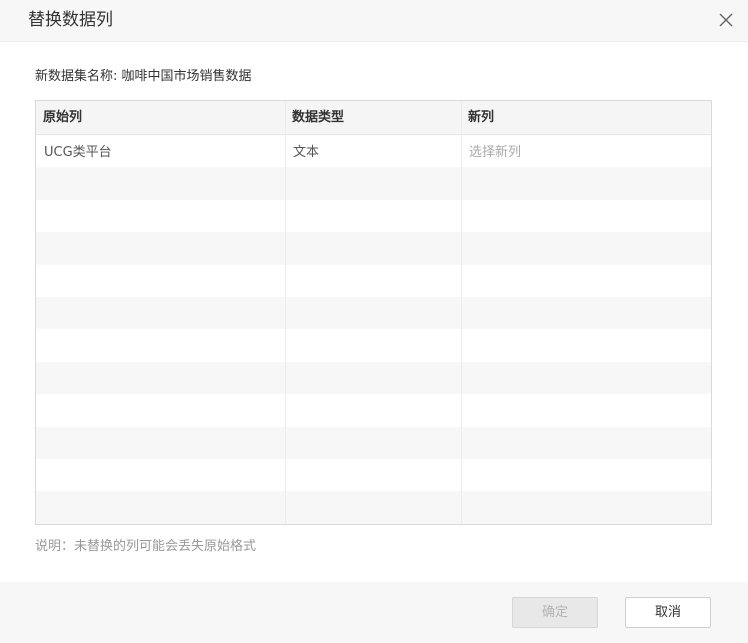 This screenshot has height=643, width=748. What do you see at coordinates (373, 151) in the screenshot?
I see `table-row: UCG类平台 文本 选择新列` at bounding box center [373, 151].